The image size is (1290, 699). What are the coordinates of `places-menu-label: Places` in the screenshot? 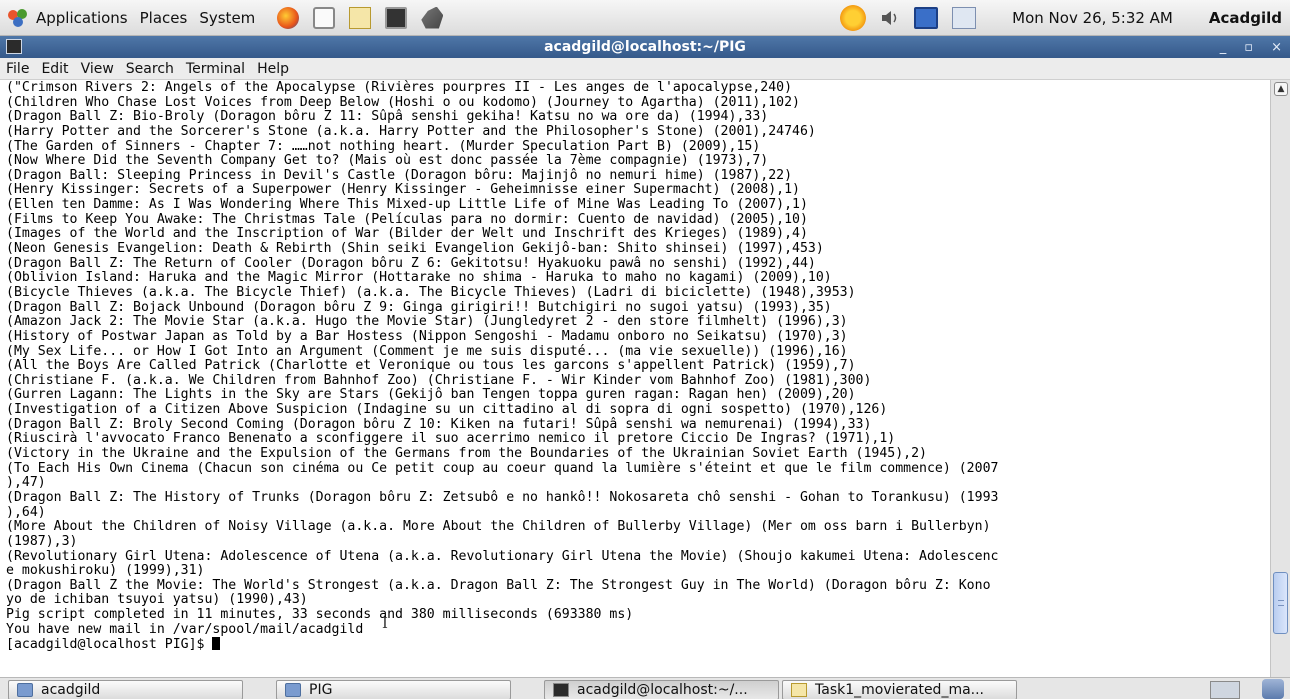 It's located at (163, 17).